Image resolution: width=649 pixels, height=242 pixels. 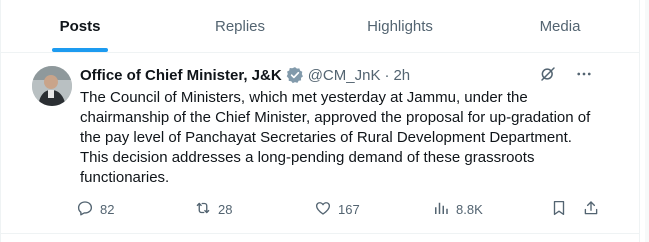 What do you see at coordinates (203, 209) in the screenshot?
I see `repost-icon` at bounding box center [203, 209].